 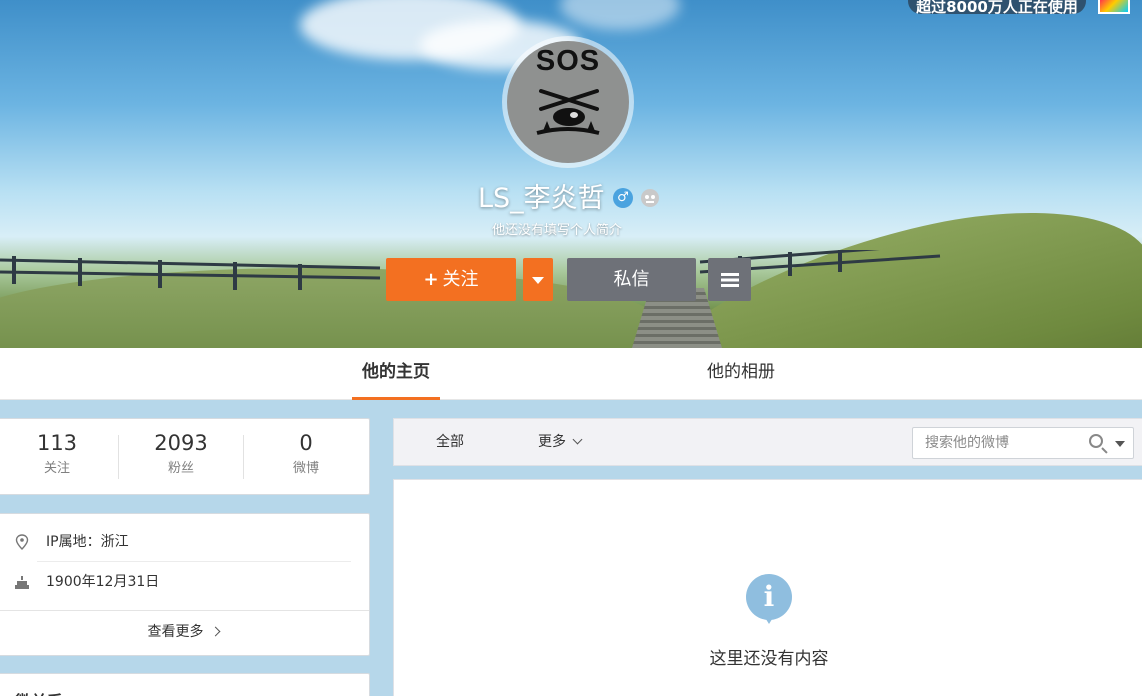 I want to click on avatar-face-icon, so click(x=568, y=112).